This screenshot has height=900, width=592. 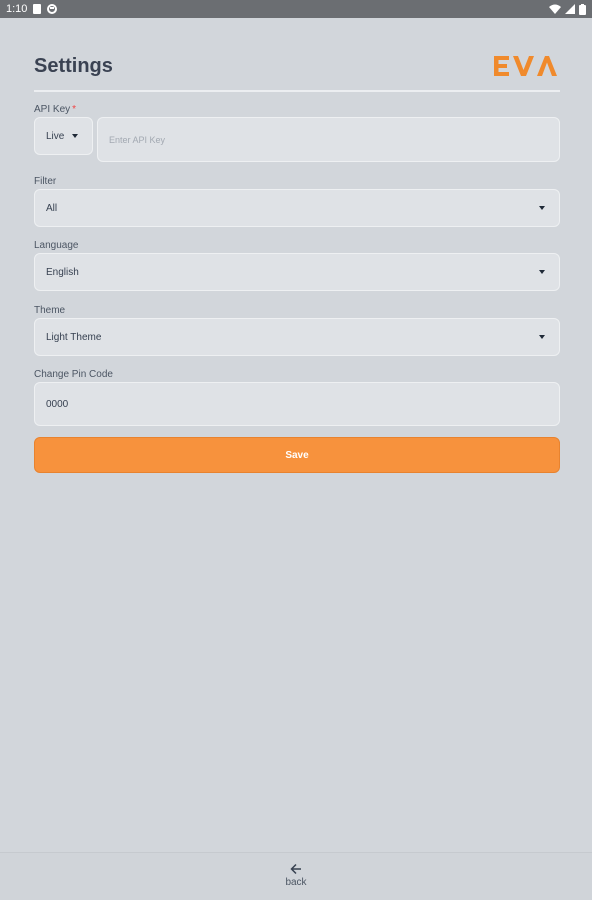 I want to click on save-button: Save, so click(x=297, y=455).